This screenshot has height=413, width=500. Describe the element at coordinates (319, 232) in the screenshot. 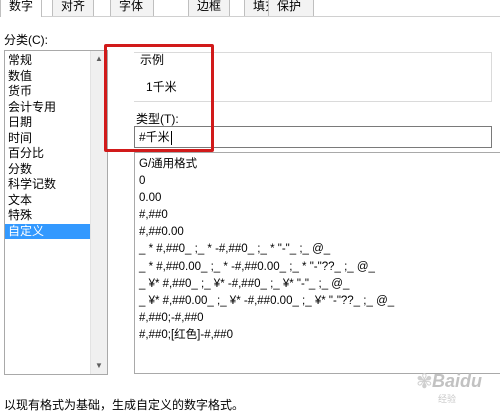

I see `format-item: #,##0.00` at that location.